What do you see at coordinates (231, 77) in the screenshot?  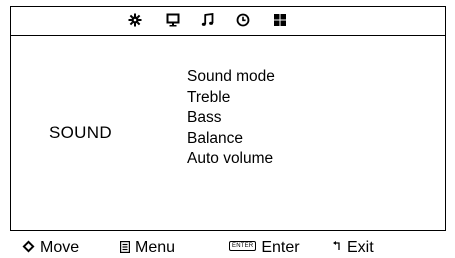 I see `menu-item-sound-mode: Sound mode` at bounding box center [231, 77].